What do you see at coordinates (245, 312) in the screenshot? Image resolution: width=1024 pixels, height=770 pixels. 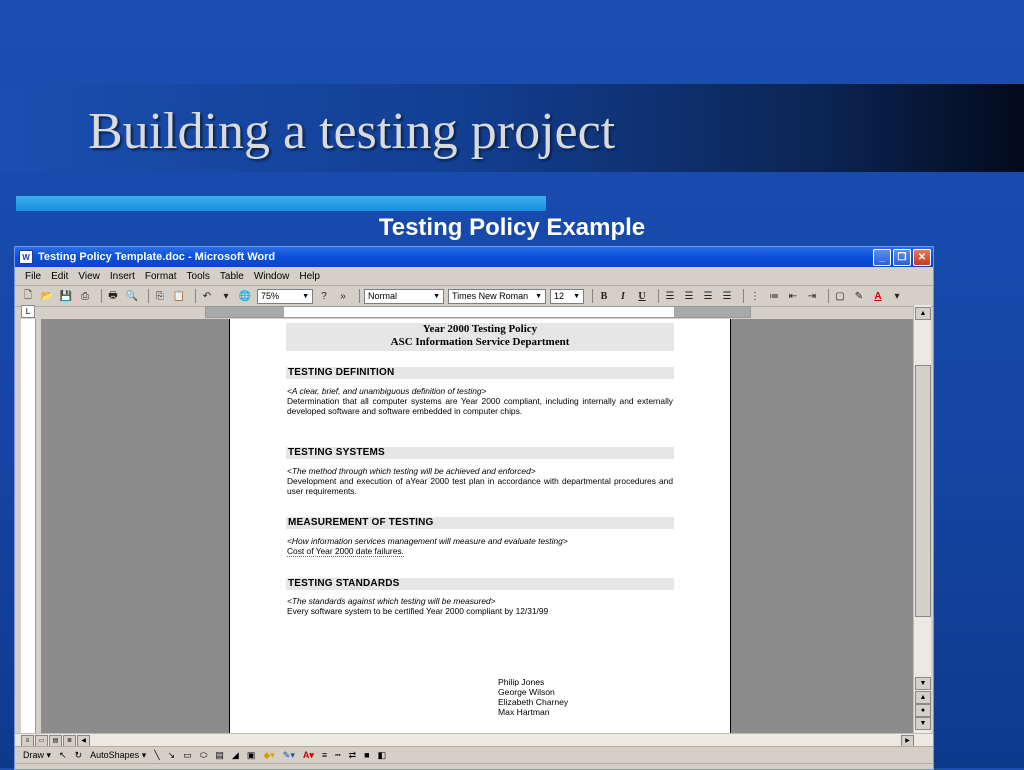 I see `ruler-left-margin` at bounding box center [245, 312].